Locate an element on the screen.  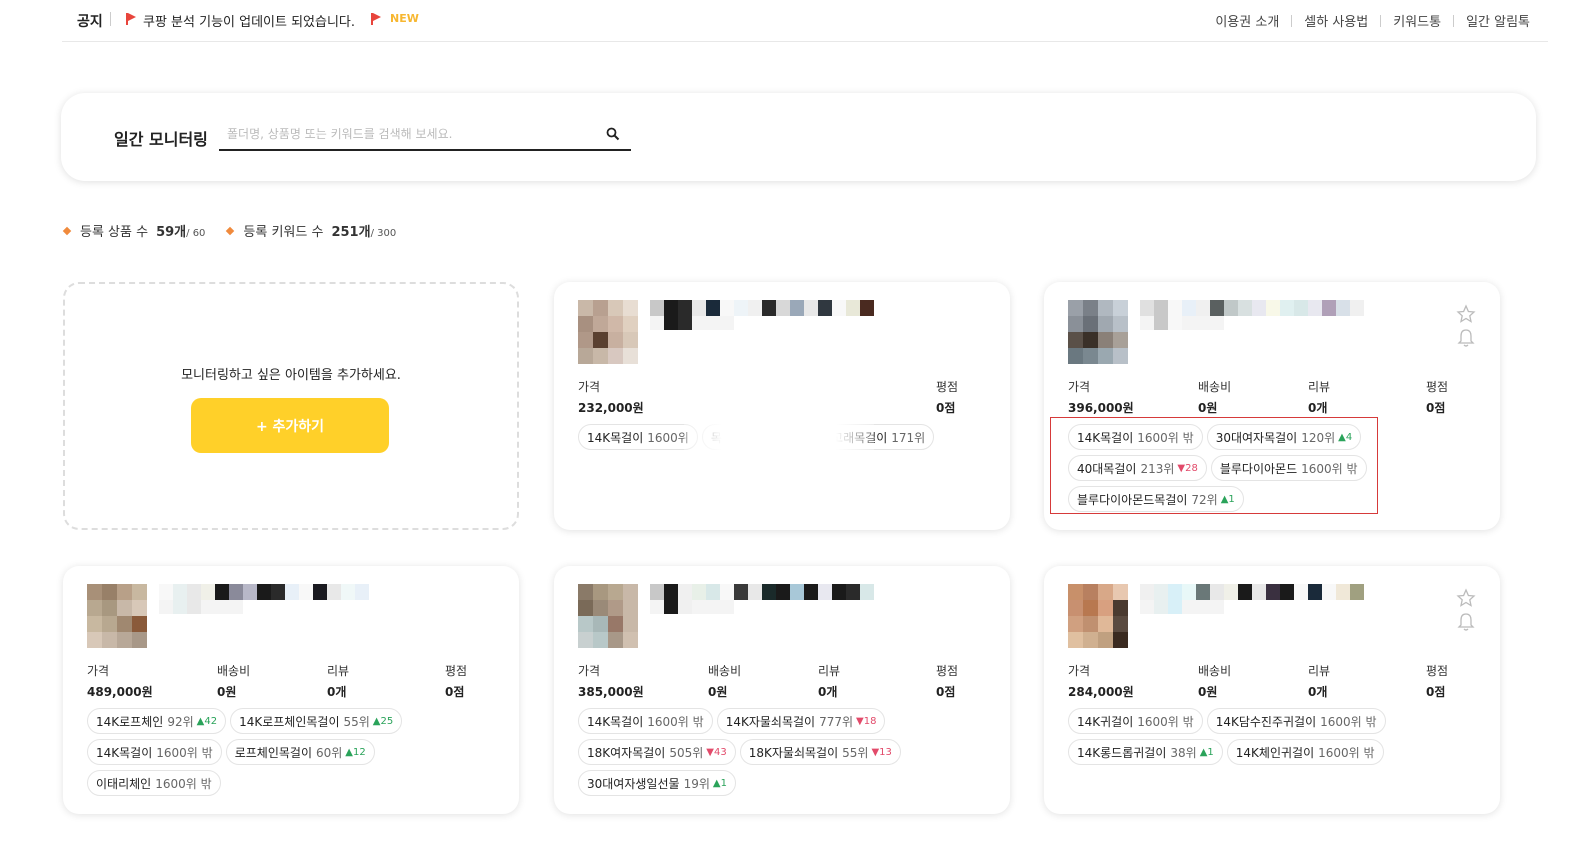
nav-link-guide: 셀하 사용법 is located at coordinates (1336, 20).